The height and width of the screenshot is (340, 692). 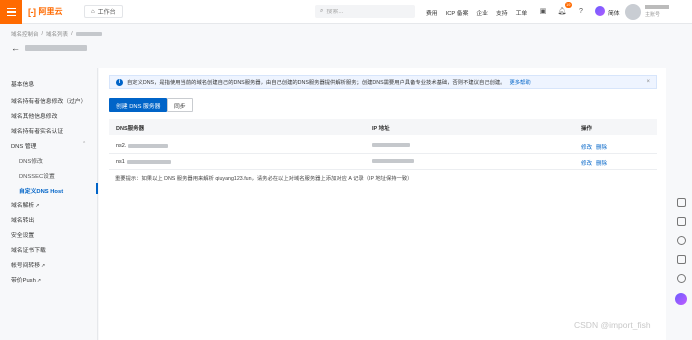 I want to click on page-title: ←, so click(x=49, y=48).